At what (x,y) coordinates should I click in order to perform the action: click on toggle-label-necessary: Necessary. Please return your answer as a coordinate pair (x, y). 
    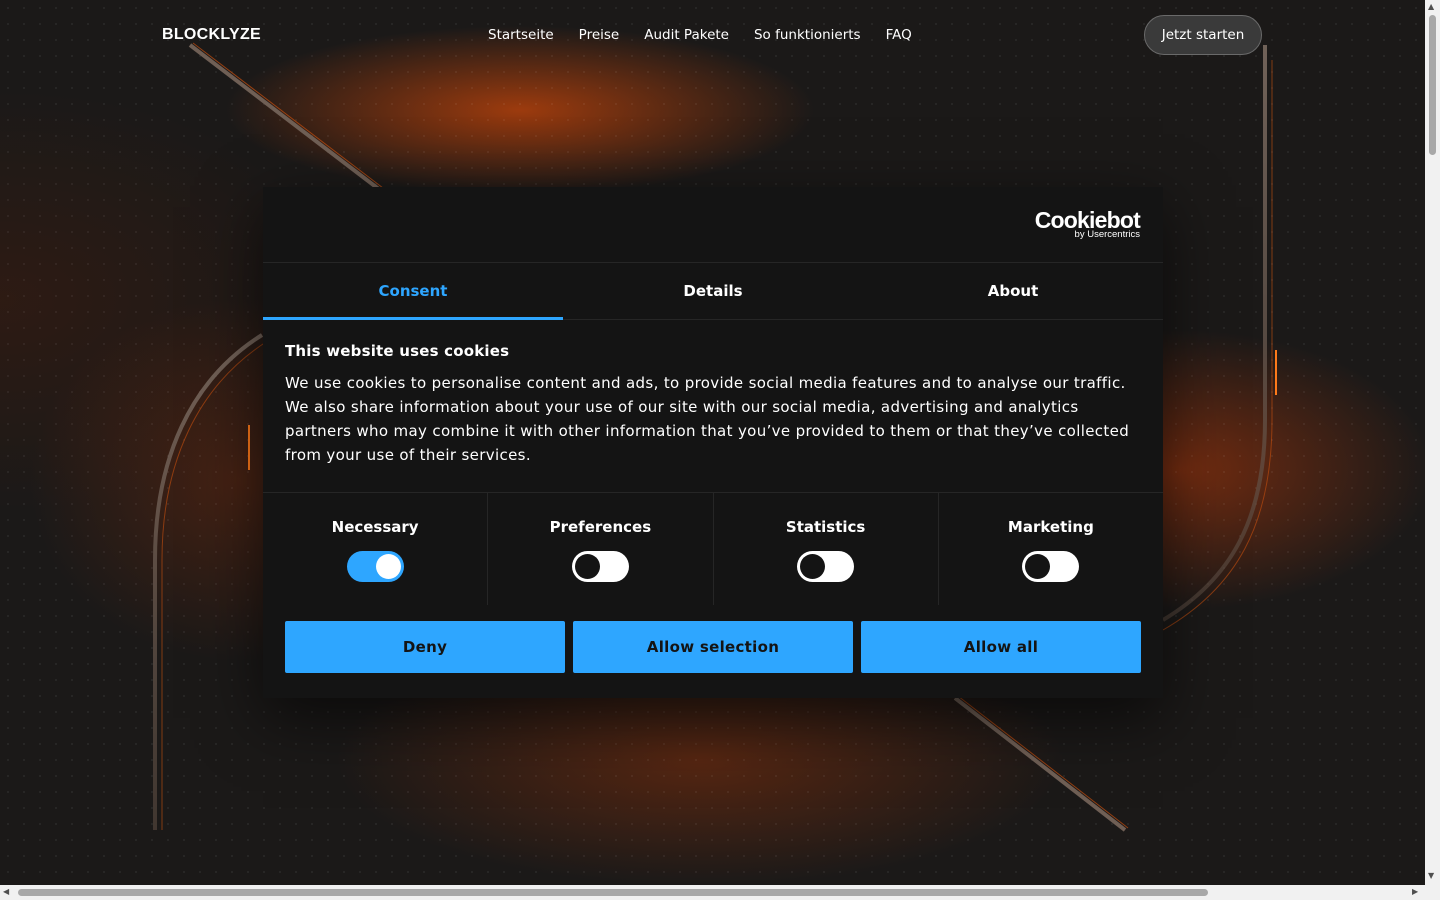
    Looking at the image, I should click on (375, 527).